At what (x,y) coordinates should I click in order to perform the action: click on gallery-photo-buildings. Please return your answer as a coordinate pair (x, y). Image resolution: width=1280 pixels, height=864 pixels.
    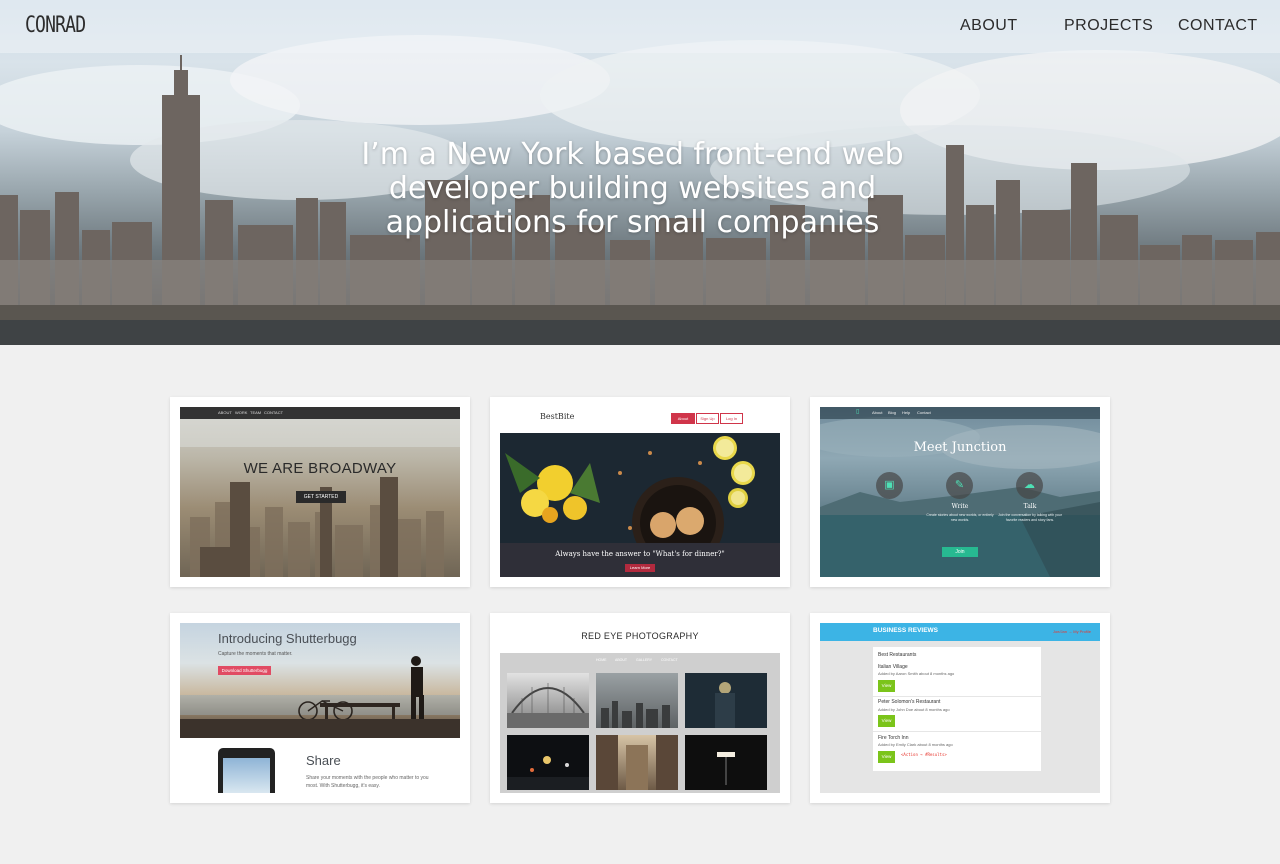
    Looking at the image, I should click on (637, 762).